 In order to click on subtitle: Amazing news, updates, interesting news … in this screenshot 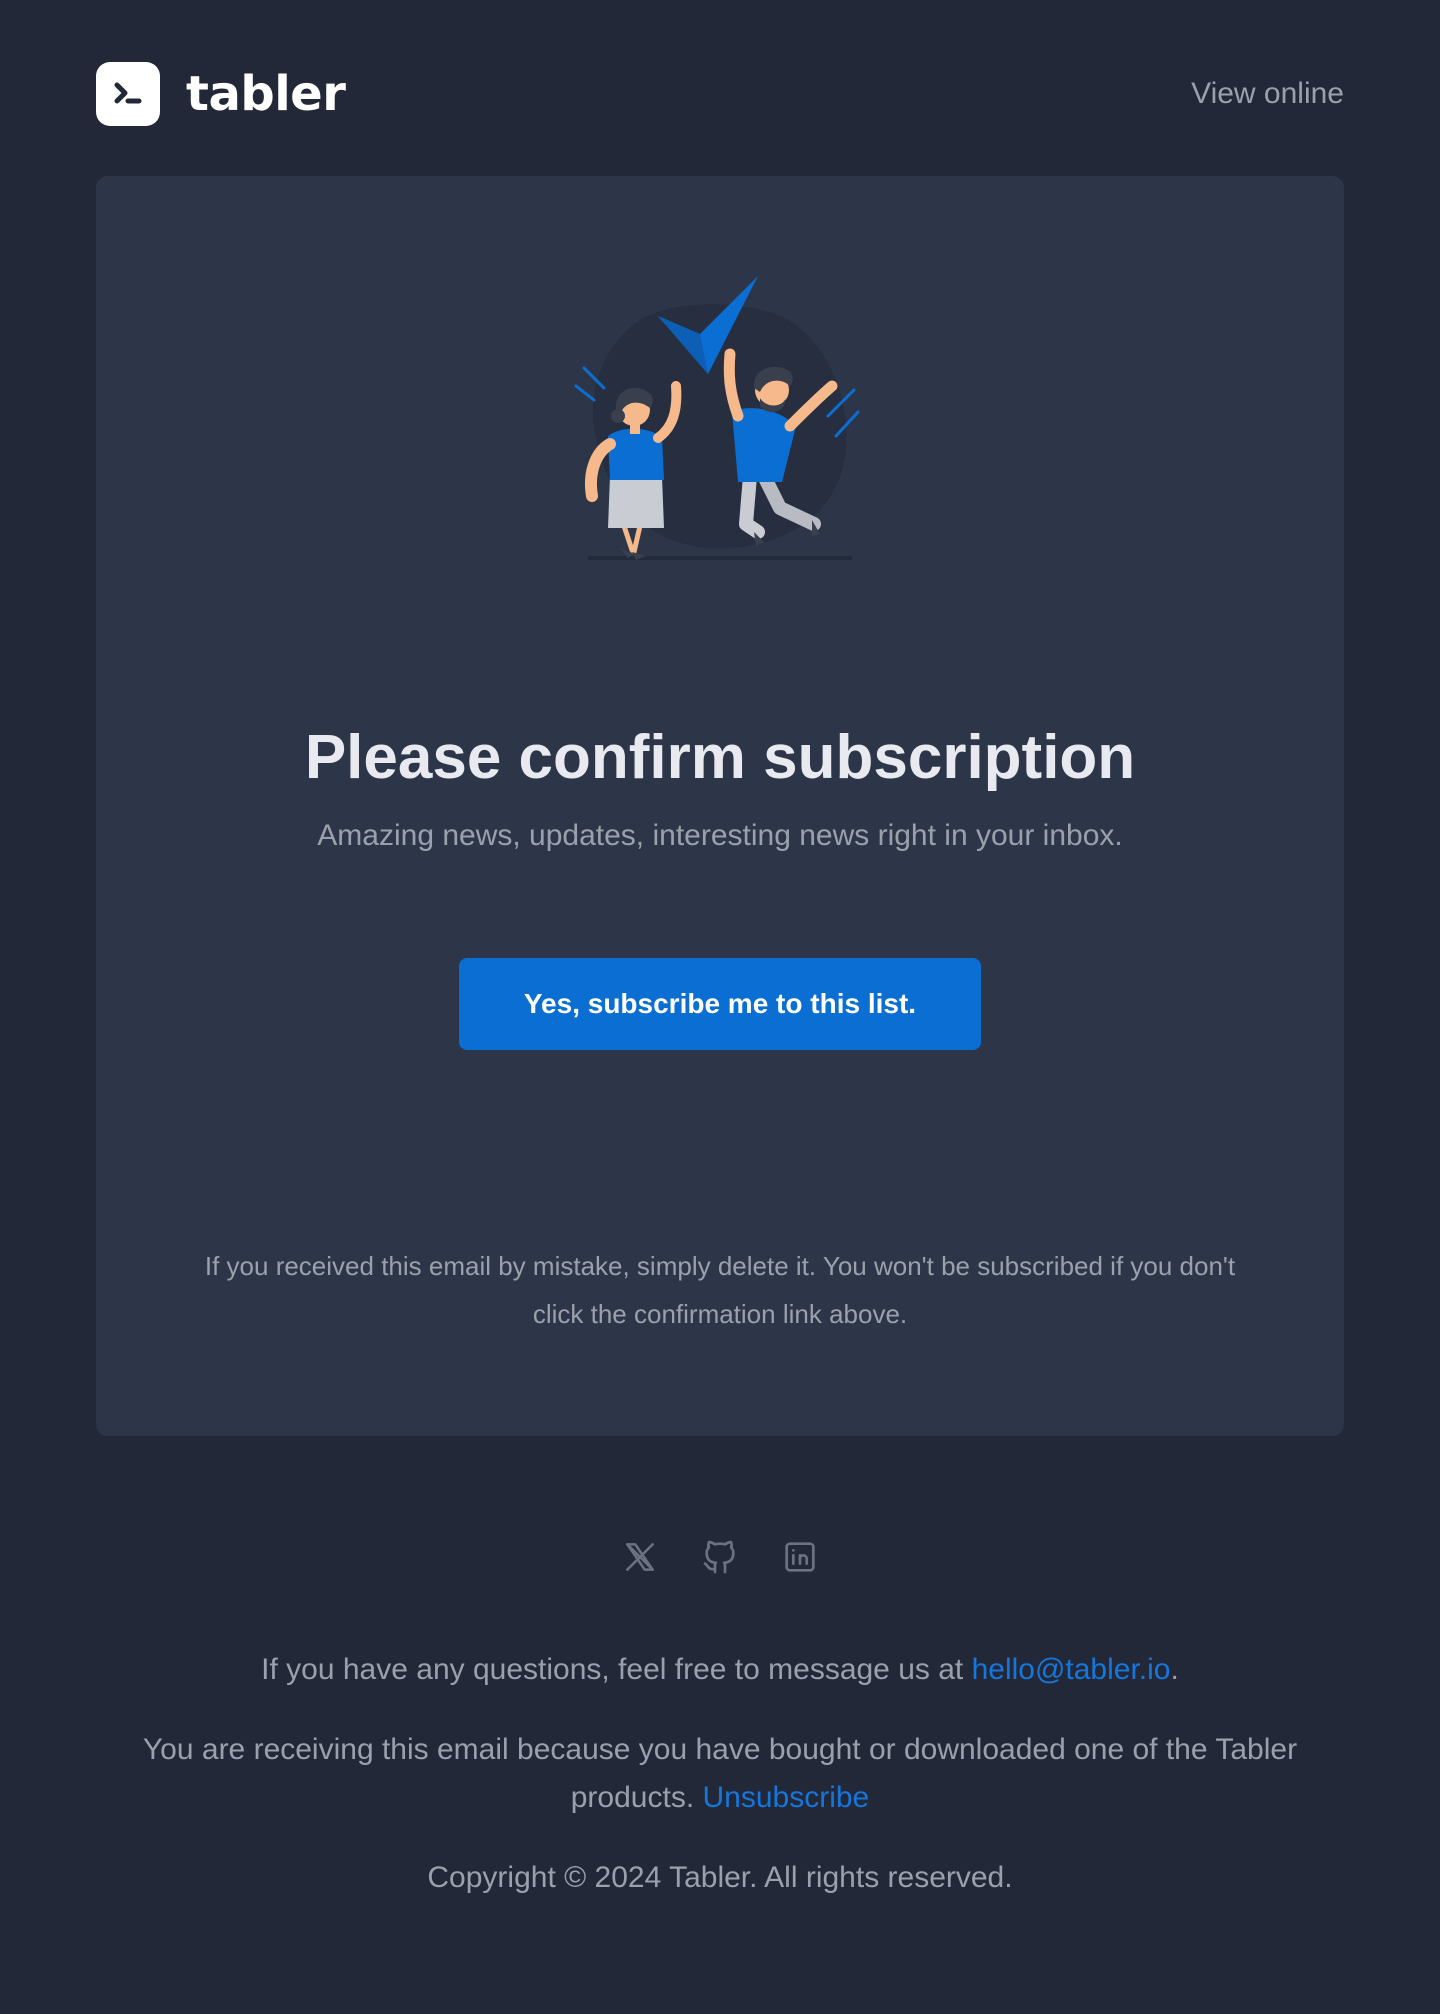, I will do `click(720, 835)`.